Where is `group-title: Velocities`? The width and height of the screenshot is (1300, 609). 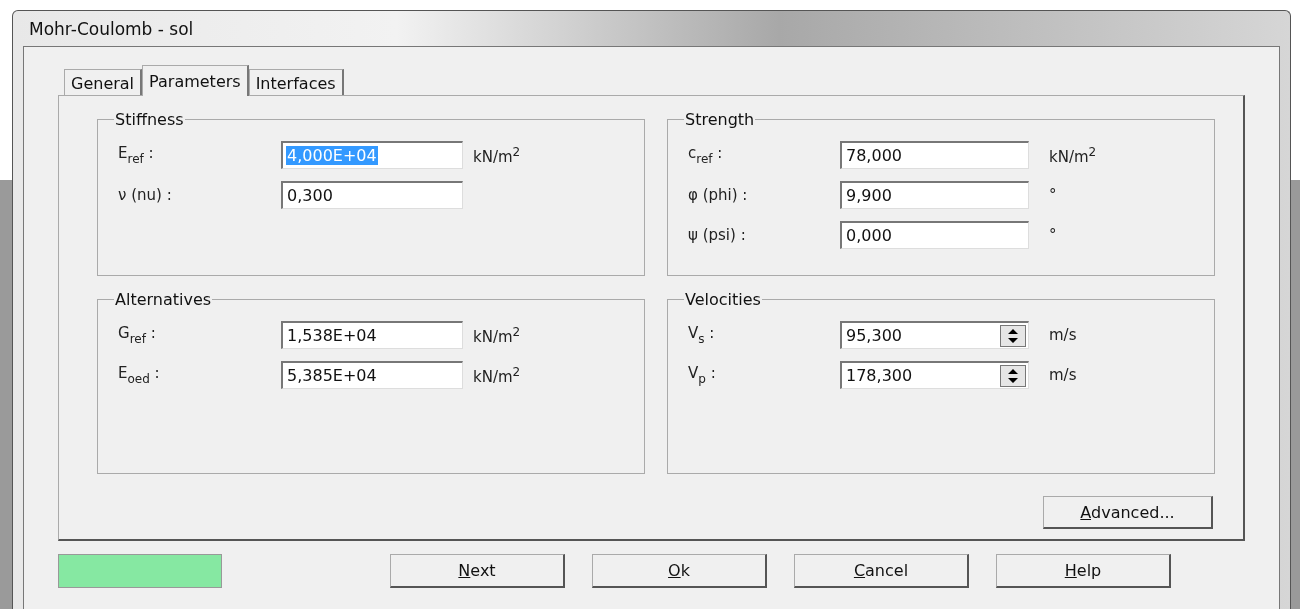
group-title: Velocities is located at coordinates (723, 299).